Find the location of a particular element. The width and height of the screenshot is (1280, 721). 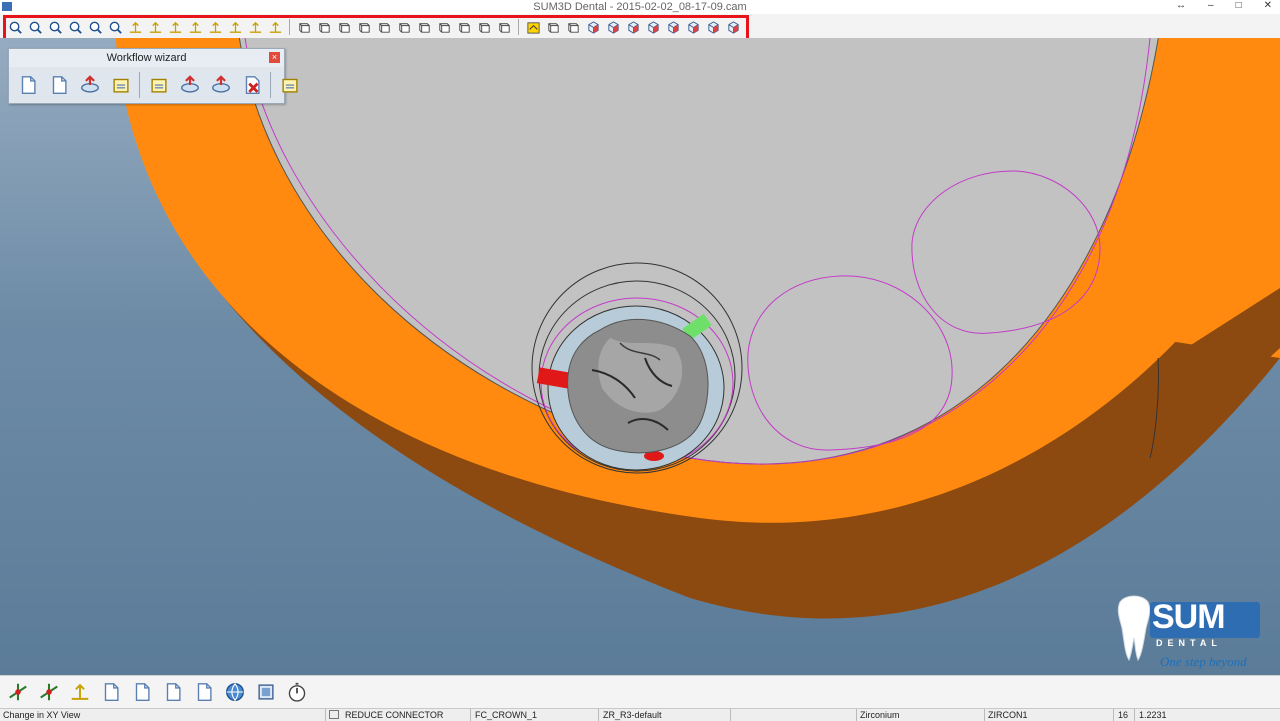

view-shade-icon is located at coordinates (504, 27).